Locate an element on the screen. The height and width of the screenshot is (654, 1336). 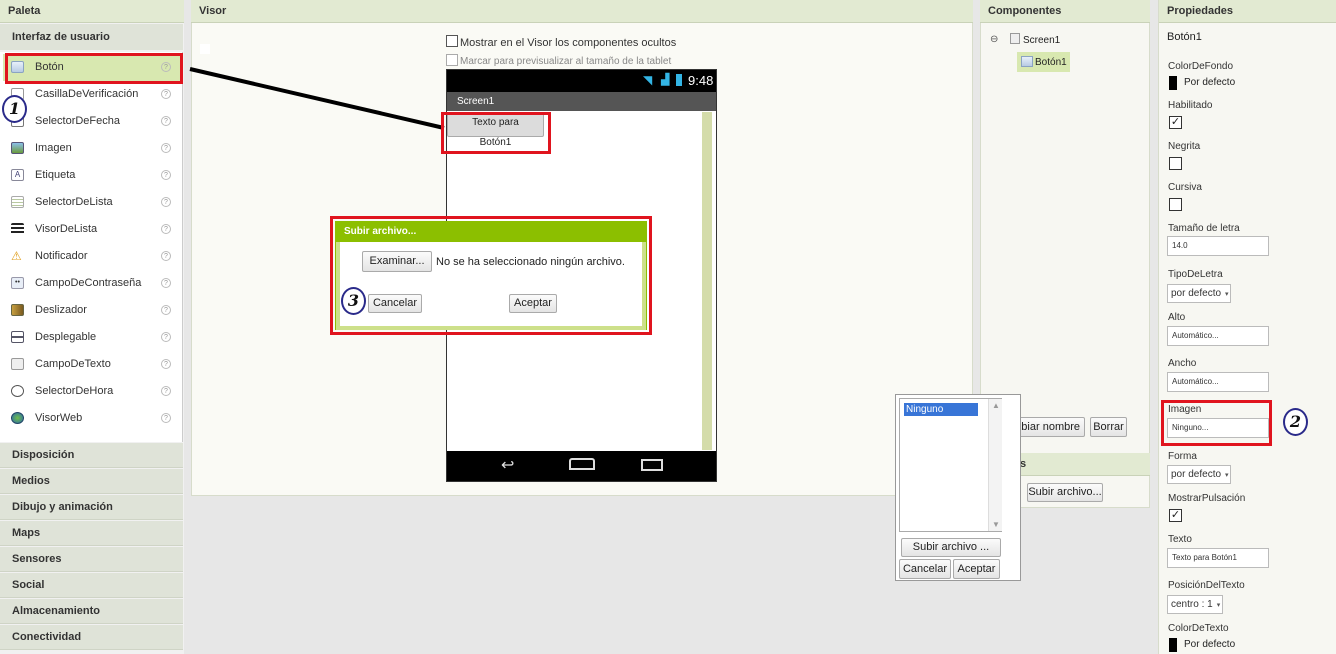
annotation-connector is located at coordinates (317, 98).